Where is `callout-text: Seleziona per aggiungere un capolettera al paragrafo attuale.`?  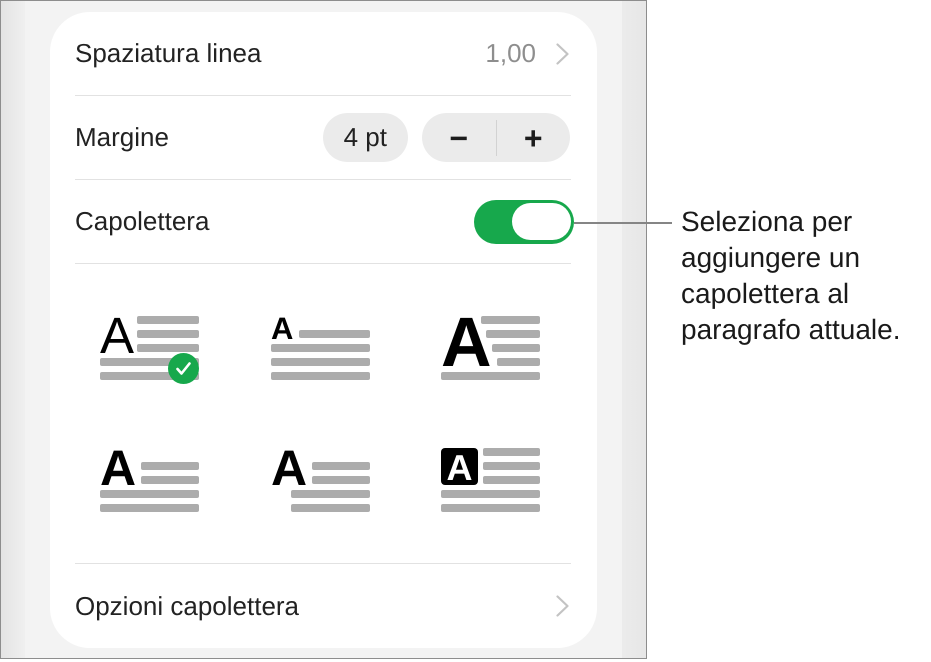
callout-text: Seleziona per aggiungere un capolettera al paragrafo attuale. is located at coordinates (791, 276).